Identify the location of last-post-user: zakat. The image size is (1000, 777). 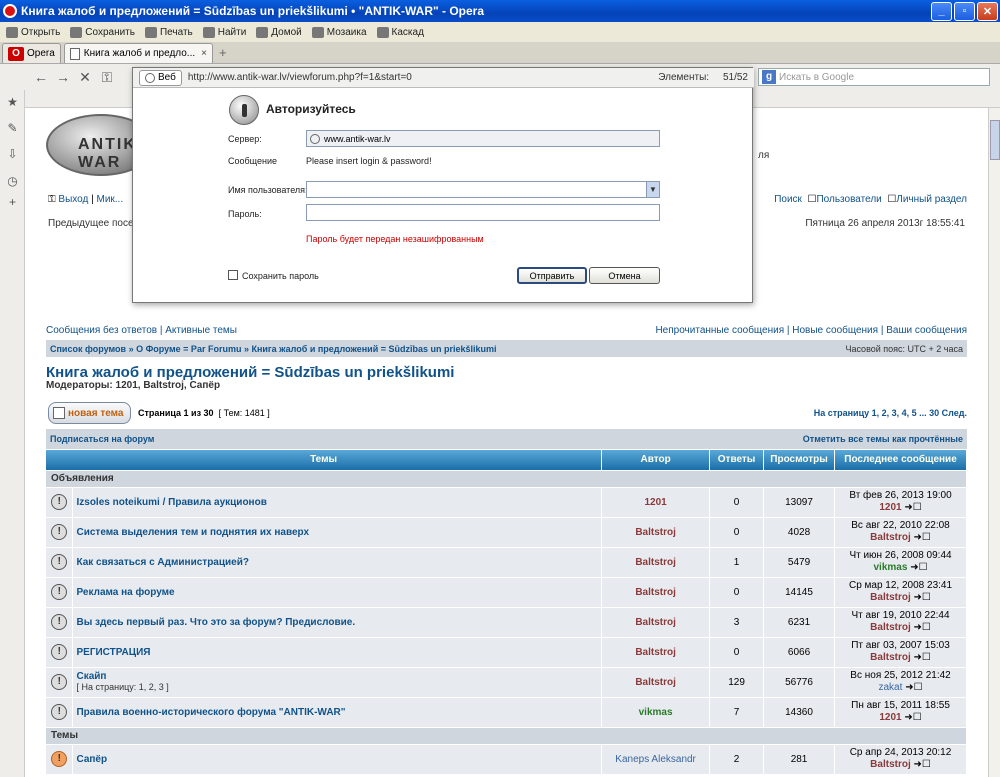
(891, 687).